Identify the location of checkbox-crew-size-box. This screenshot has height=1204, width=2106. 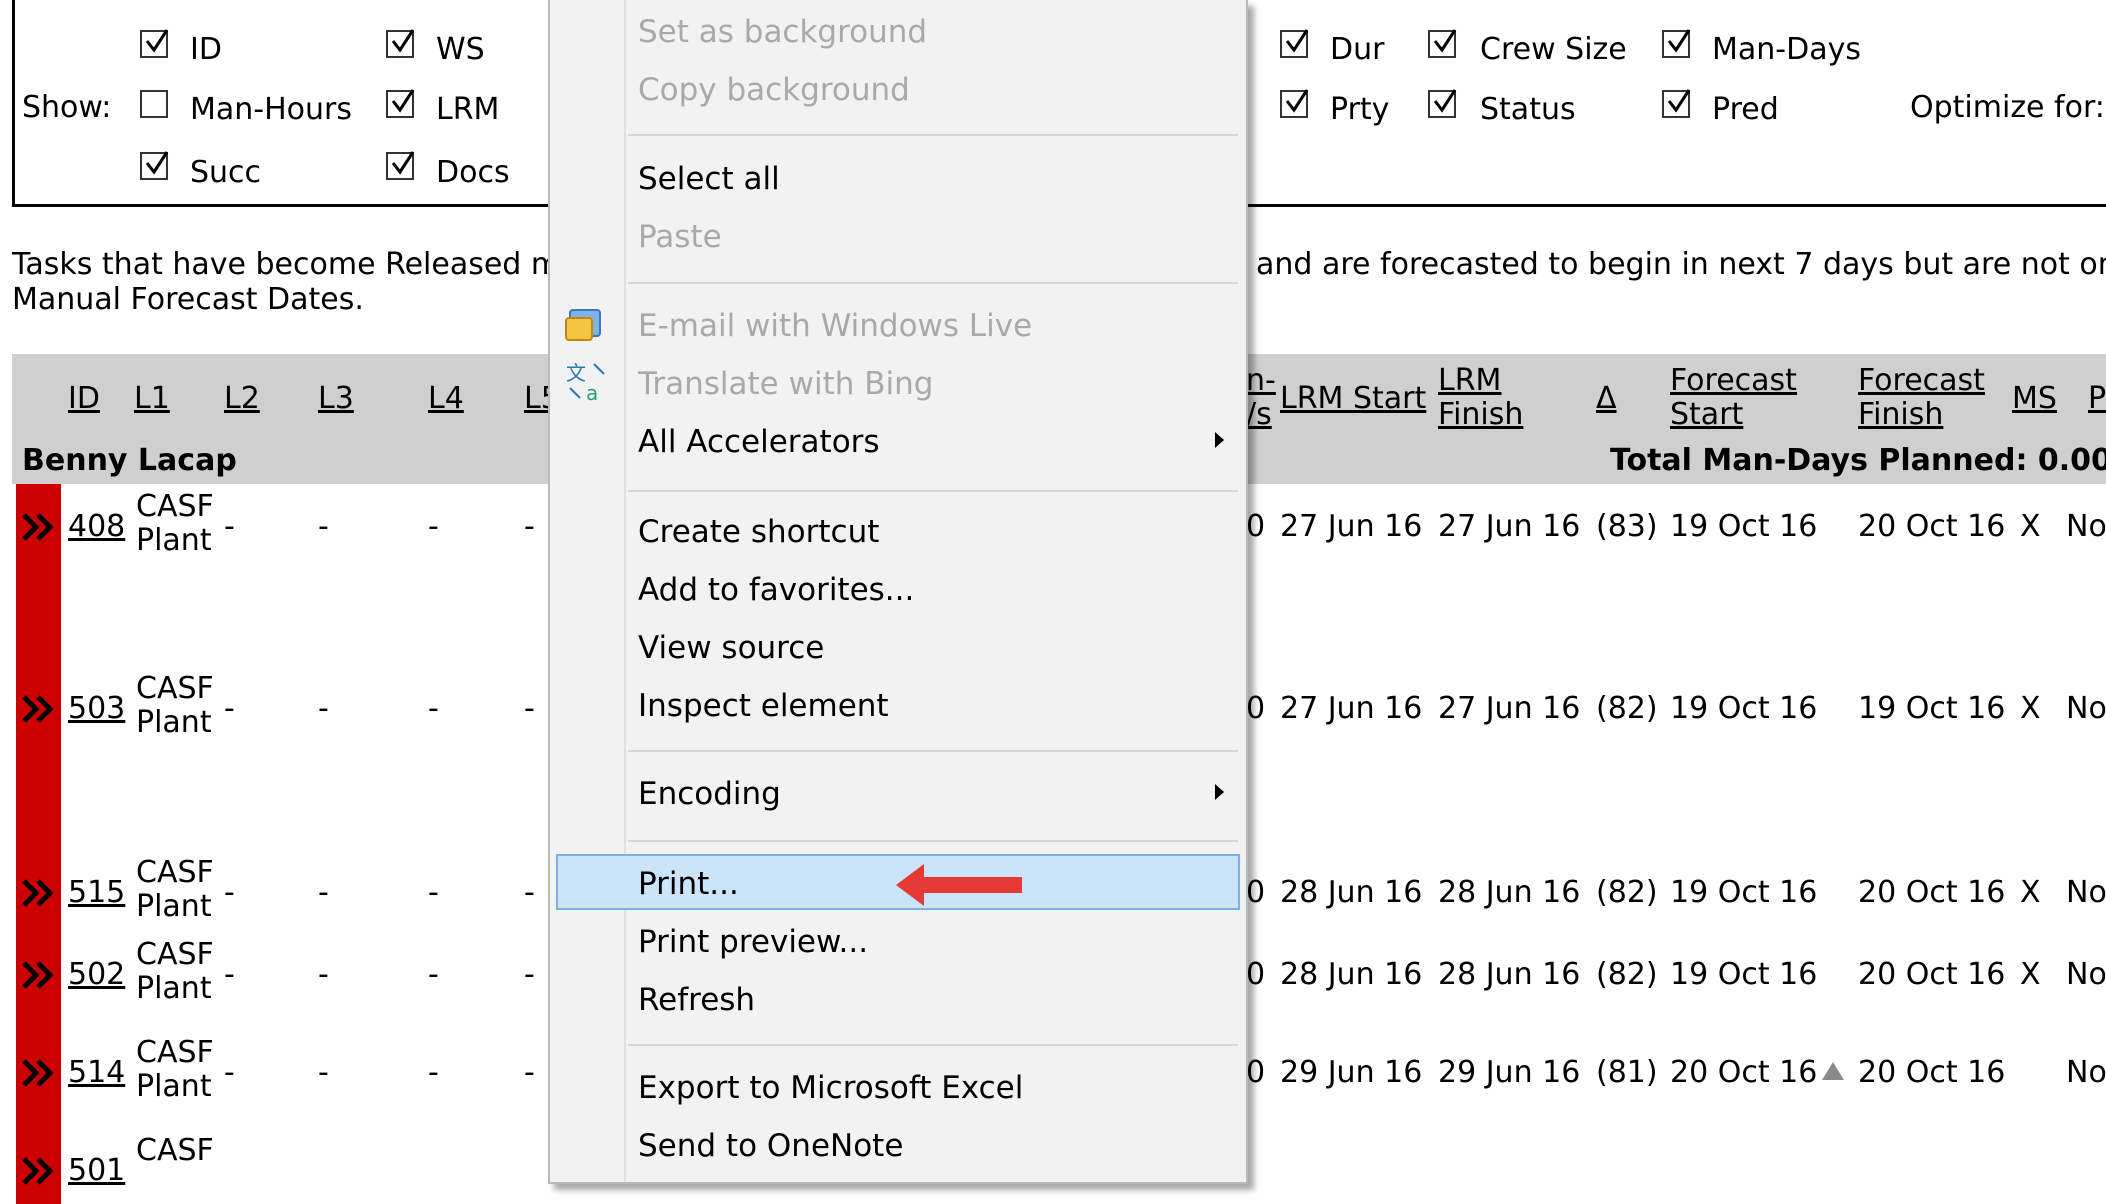
(1442, 43).